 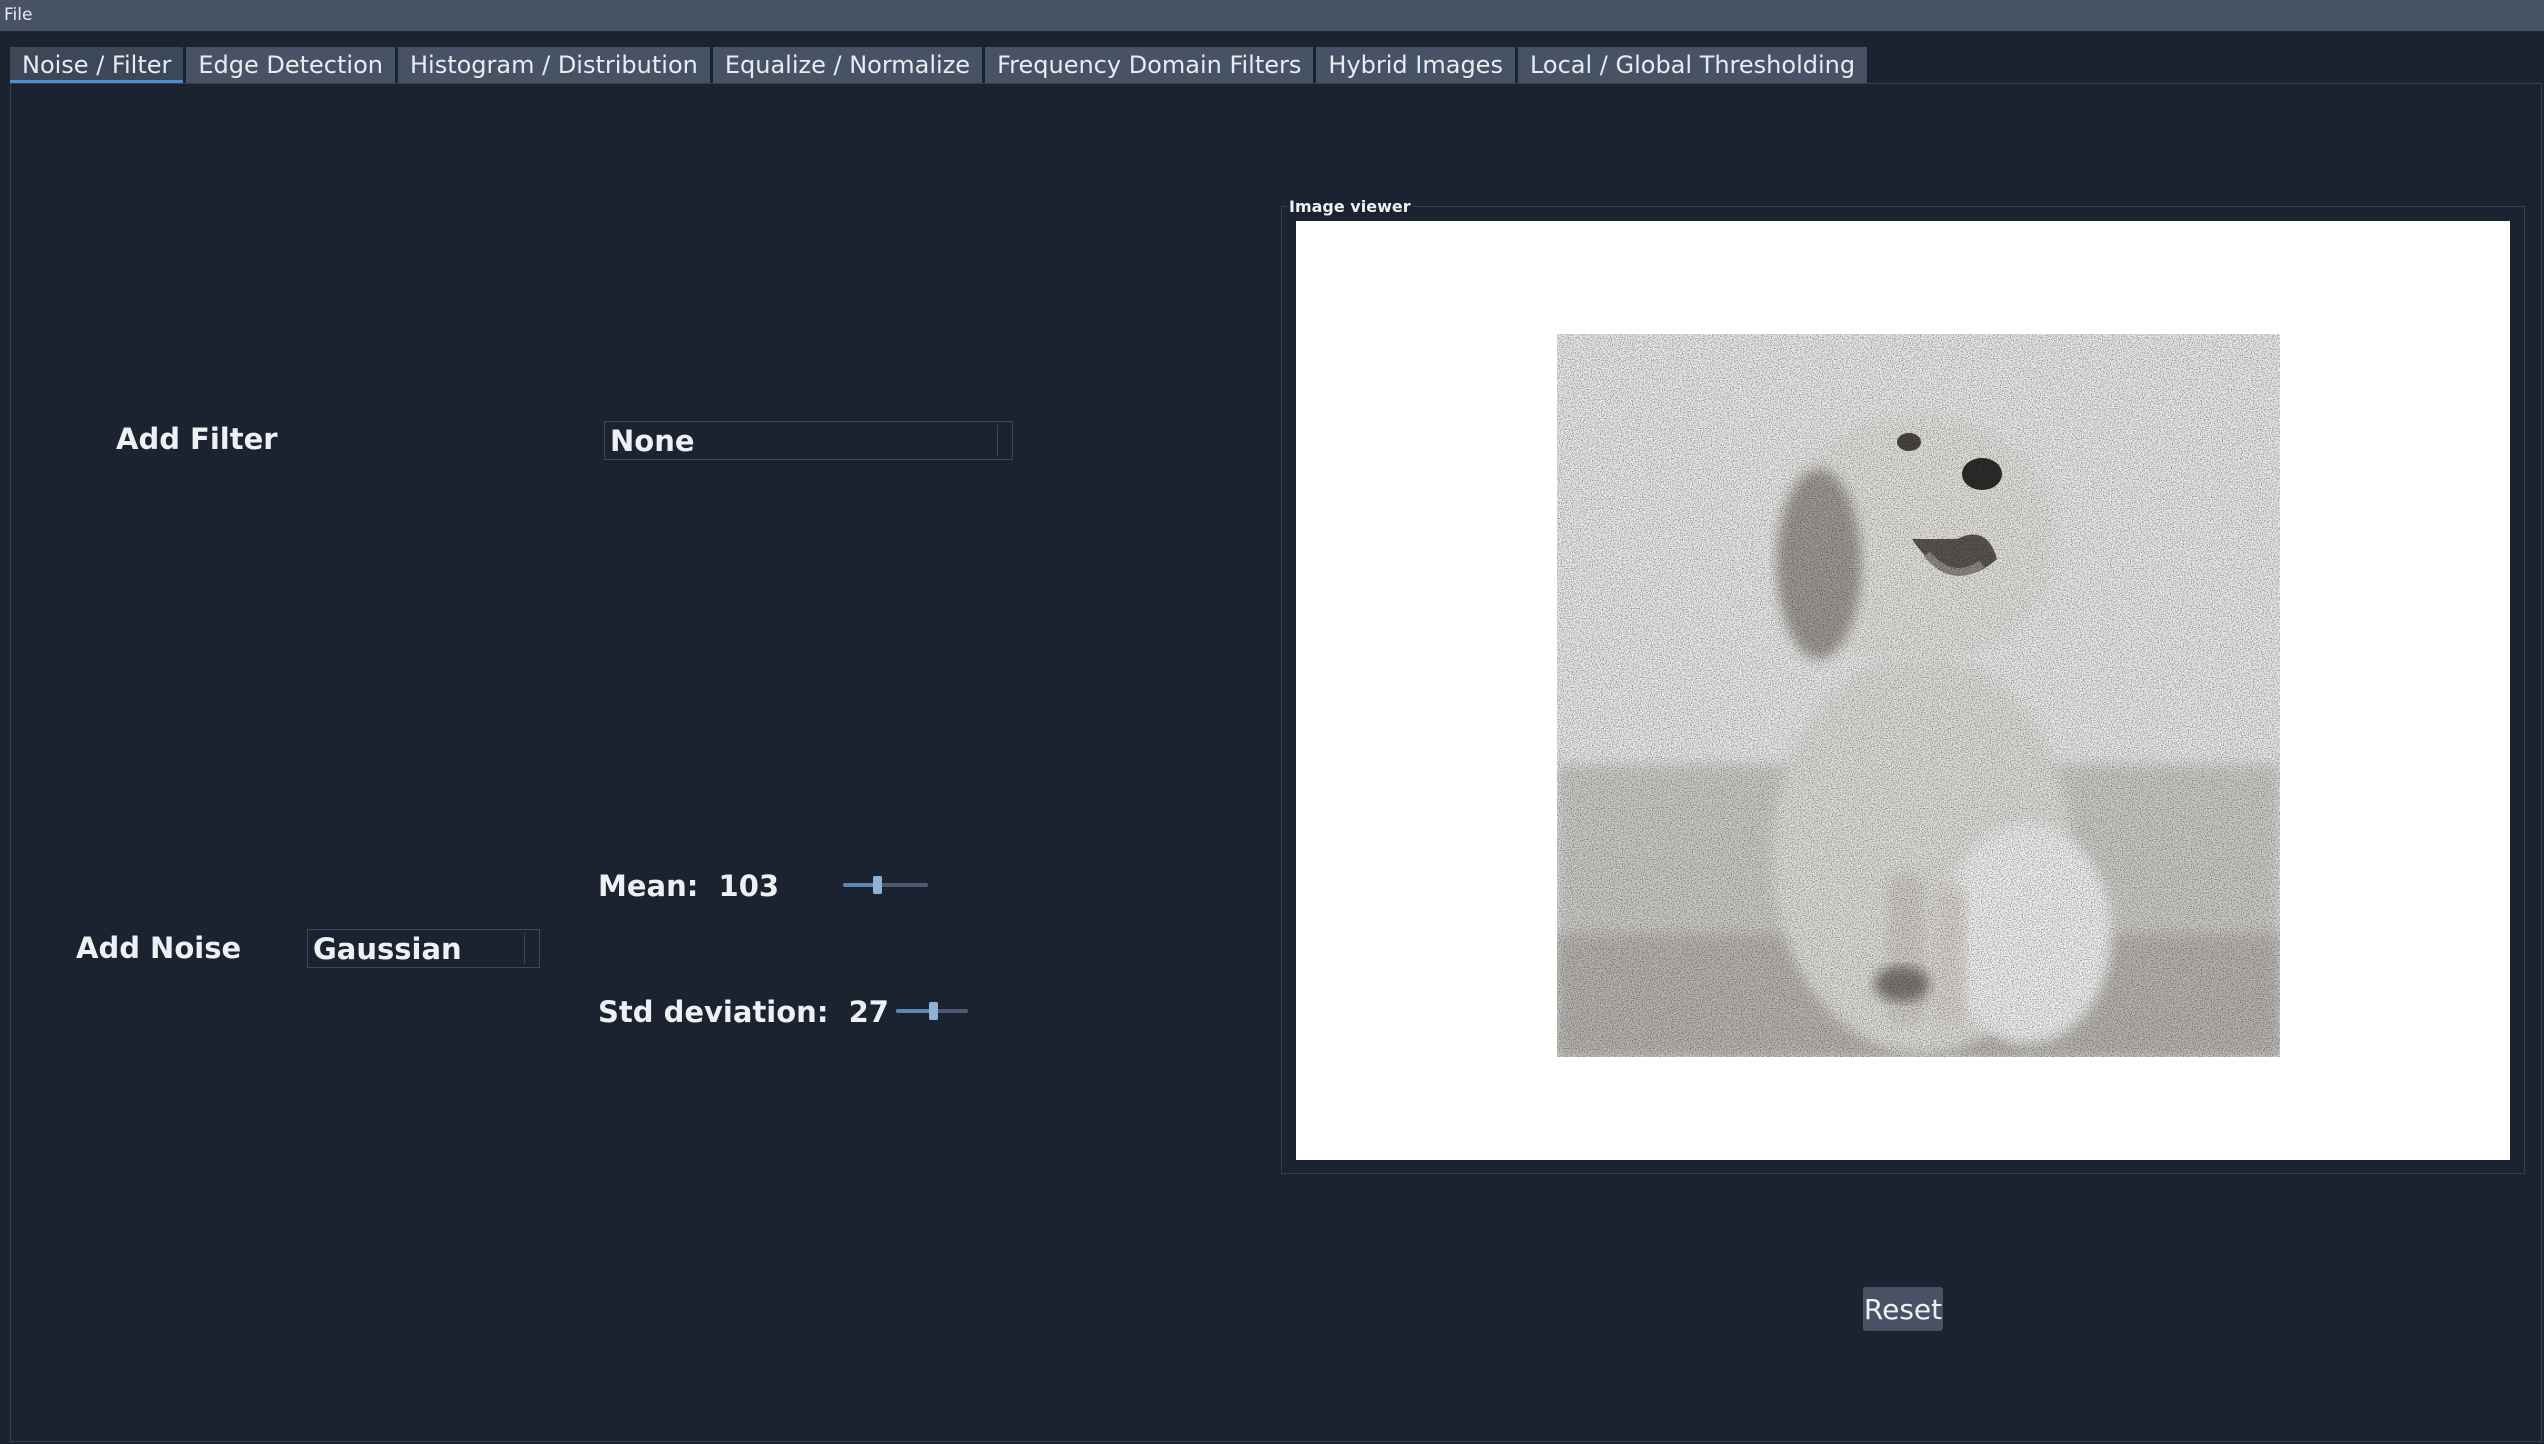 I want to click on std-deviation-label: Std deviation: 27, so click(x=743, y=1012).